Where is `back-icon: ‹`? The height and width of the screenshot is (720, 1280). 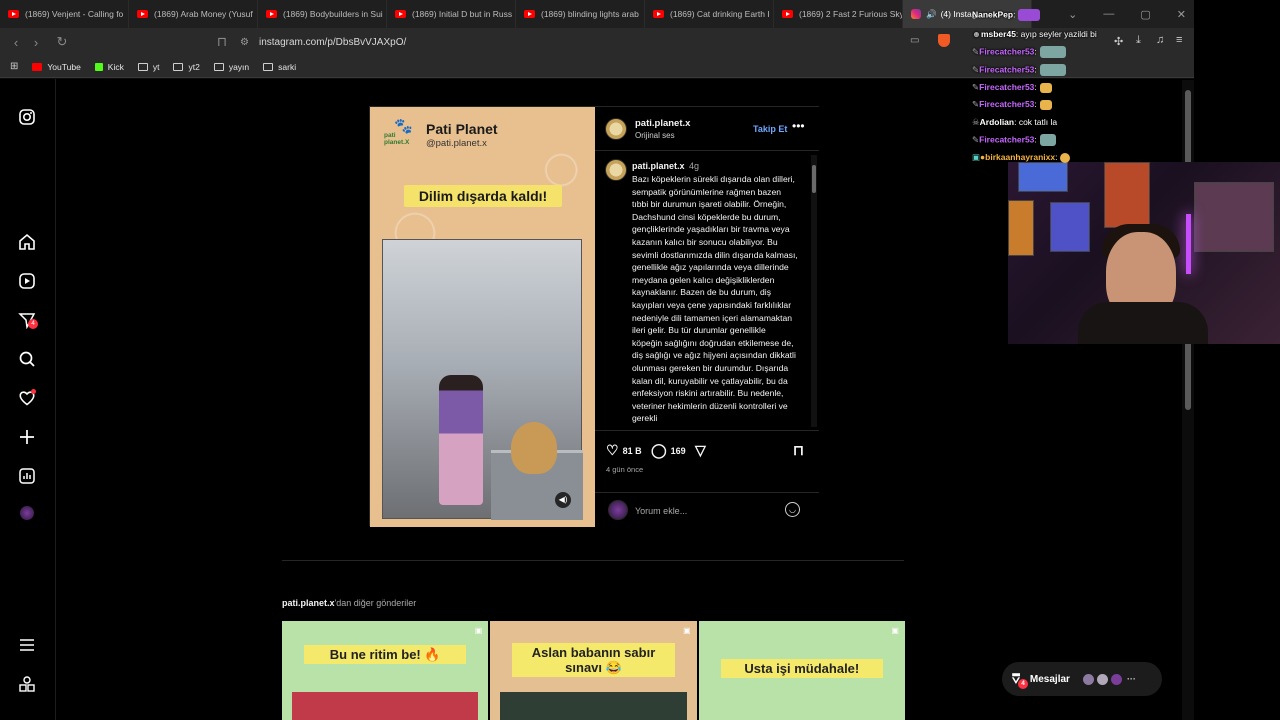 back-icon: ‹ is located at coordinates (16, 42).